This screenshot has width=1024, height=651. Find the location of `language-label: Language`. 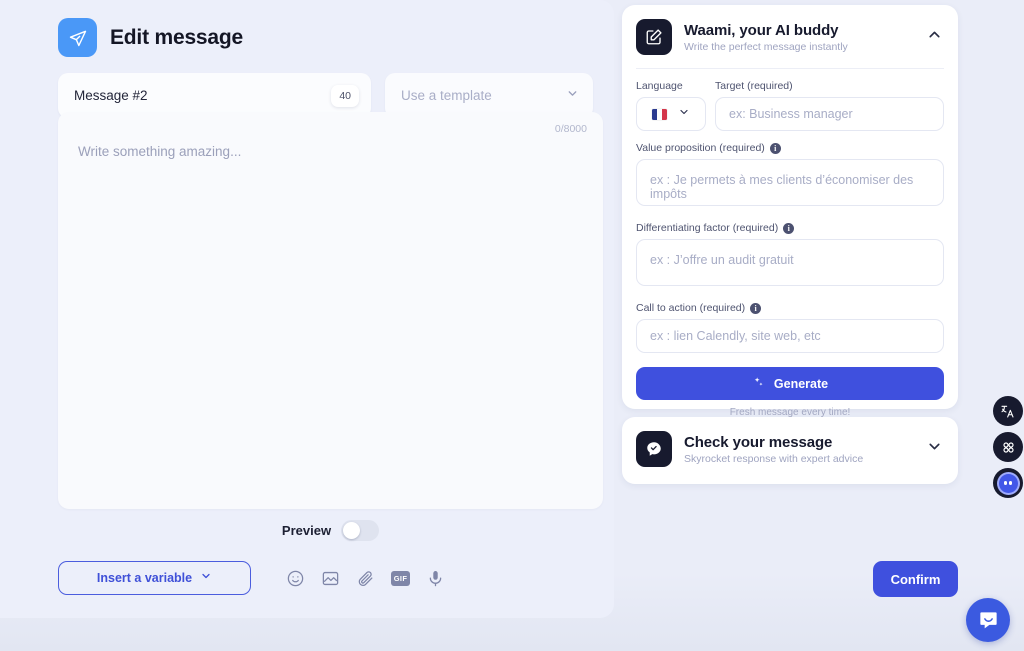

language-label: Language is located at coordinates (659, 86).